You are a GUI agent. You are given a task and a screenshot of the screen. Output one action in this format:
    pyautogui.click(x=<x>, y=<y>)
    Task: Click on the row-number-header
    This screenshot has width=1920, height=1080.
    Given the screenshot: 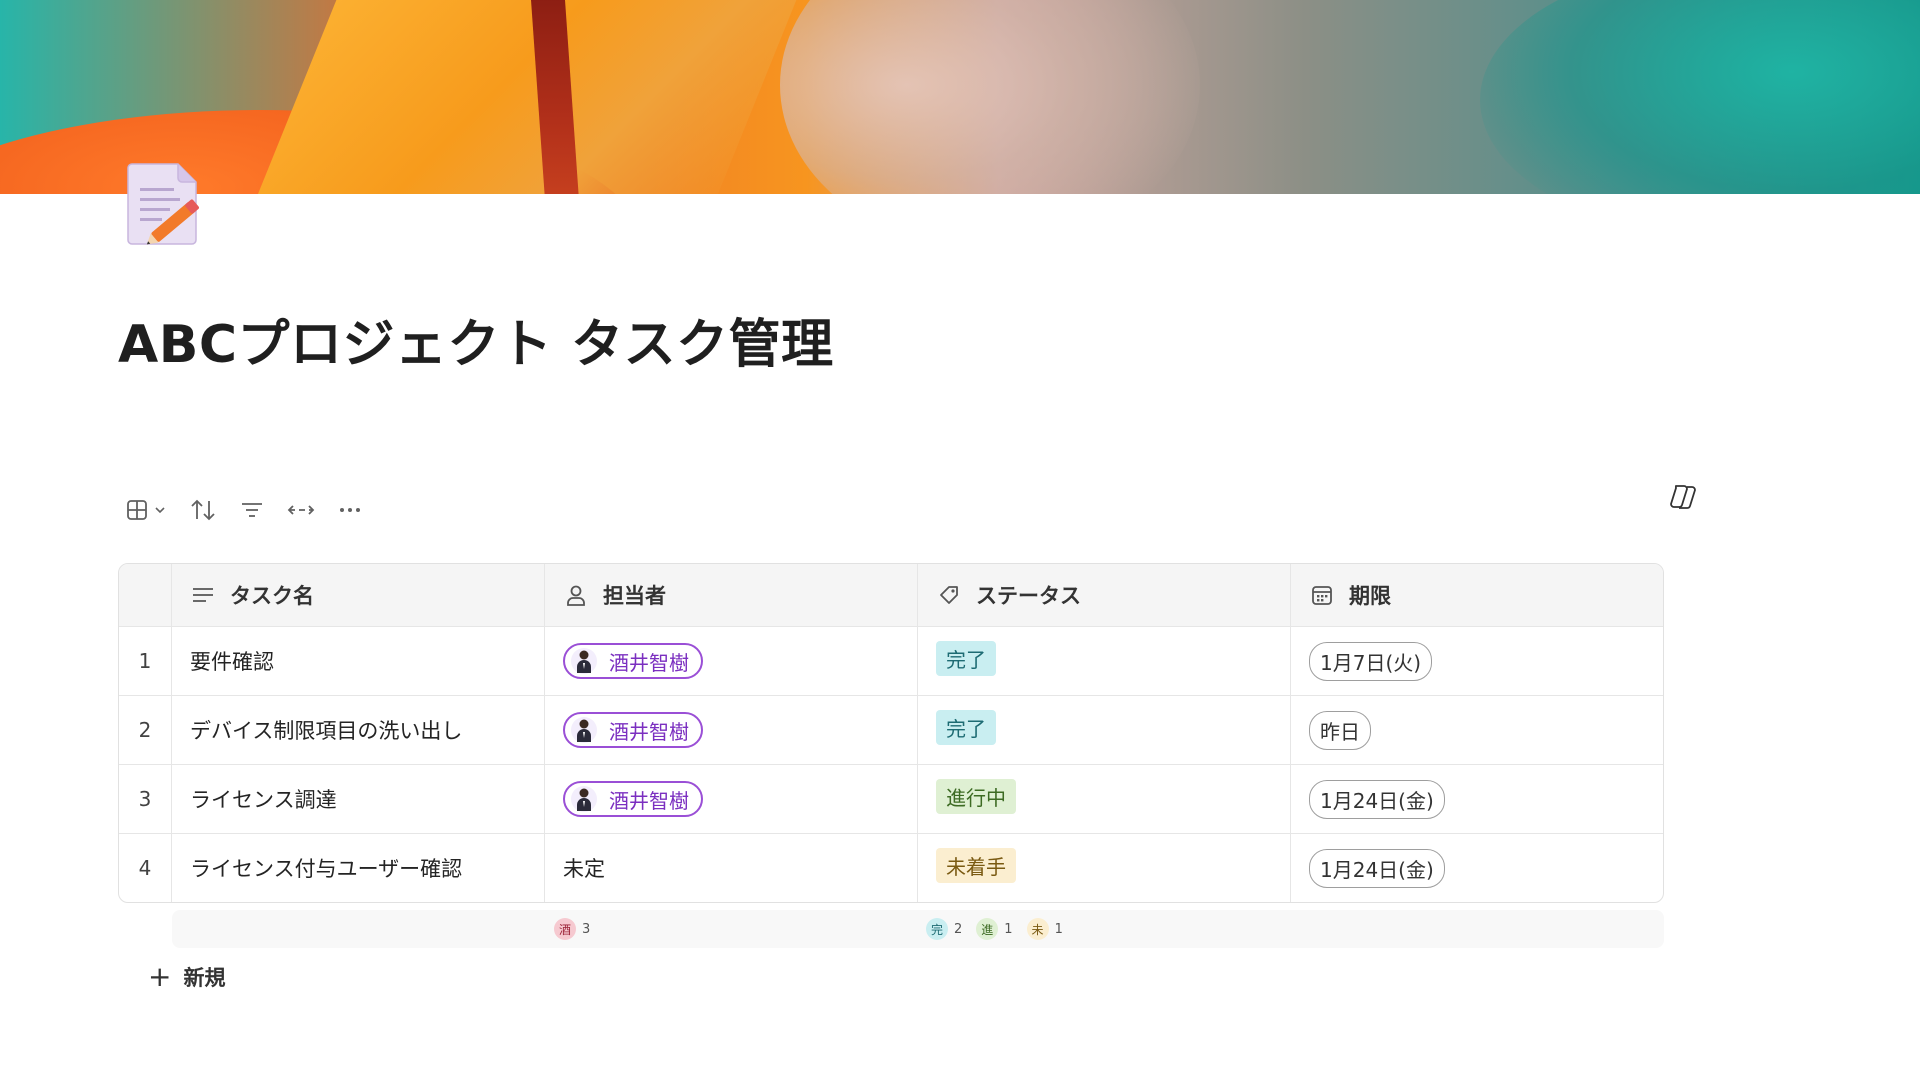 What is the action you would take?
    pyautogui.click(x=145, y=595)
    